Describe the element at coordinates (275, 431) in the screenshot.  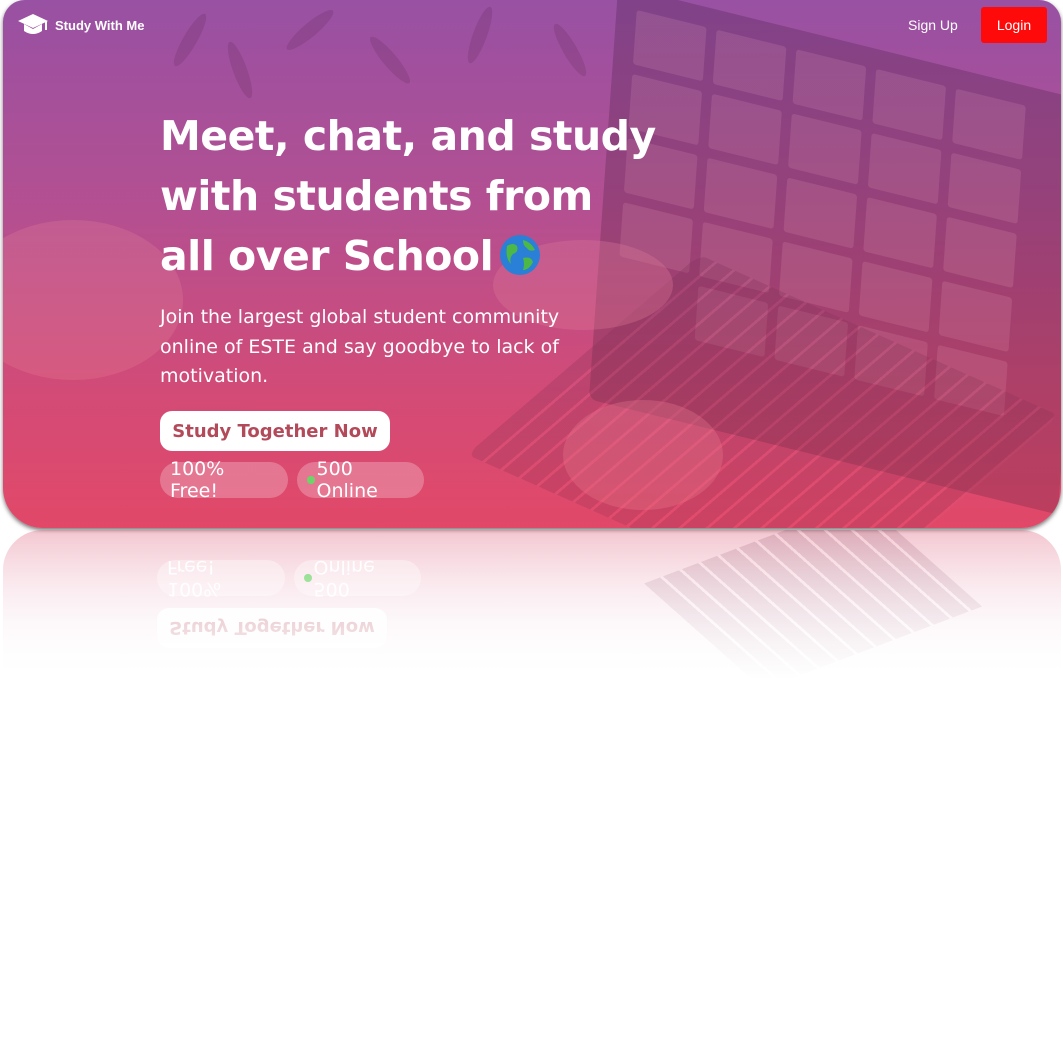
I see `study-together-button: Study Together Now` at that location.